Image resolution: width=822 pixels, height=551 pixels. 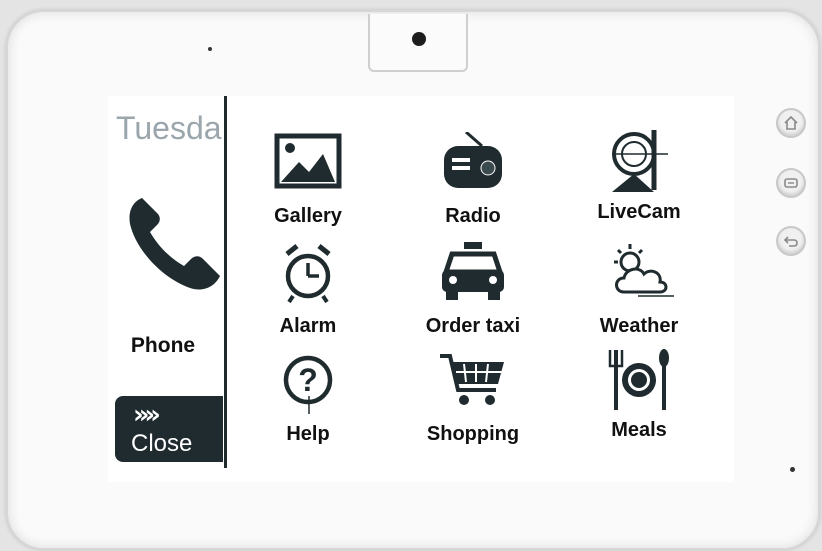 What do you see at coordinates (473, 326) in the screenshot?
I see `app-label: Order taxi` at bounding box center [473, 326].